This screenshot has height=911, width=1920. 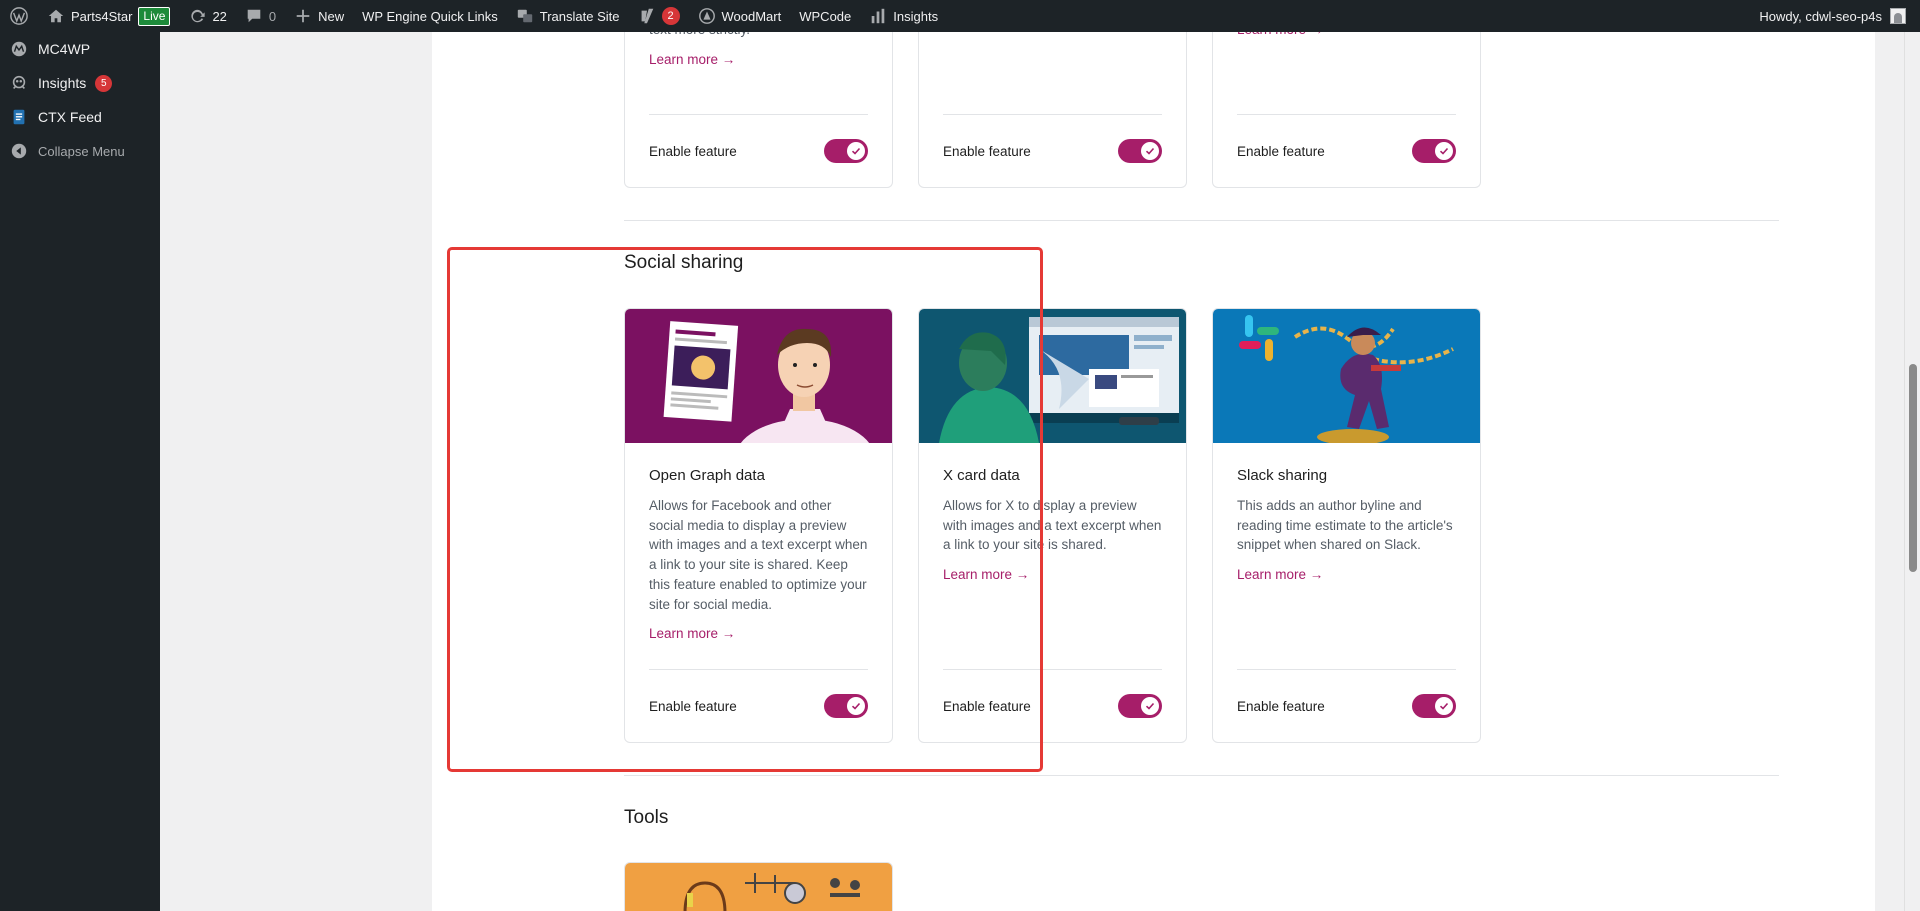 I want to click on yoast-menu: 2, so click(x=659, y=16).